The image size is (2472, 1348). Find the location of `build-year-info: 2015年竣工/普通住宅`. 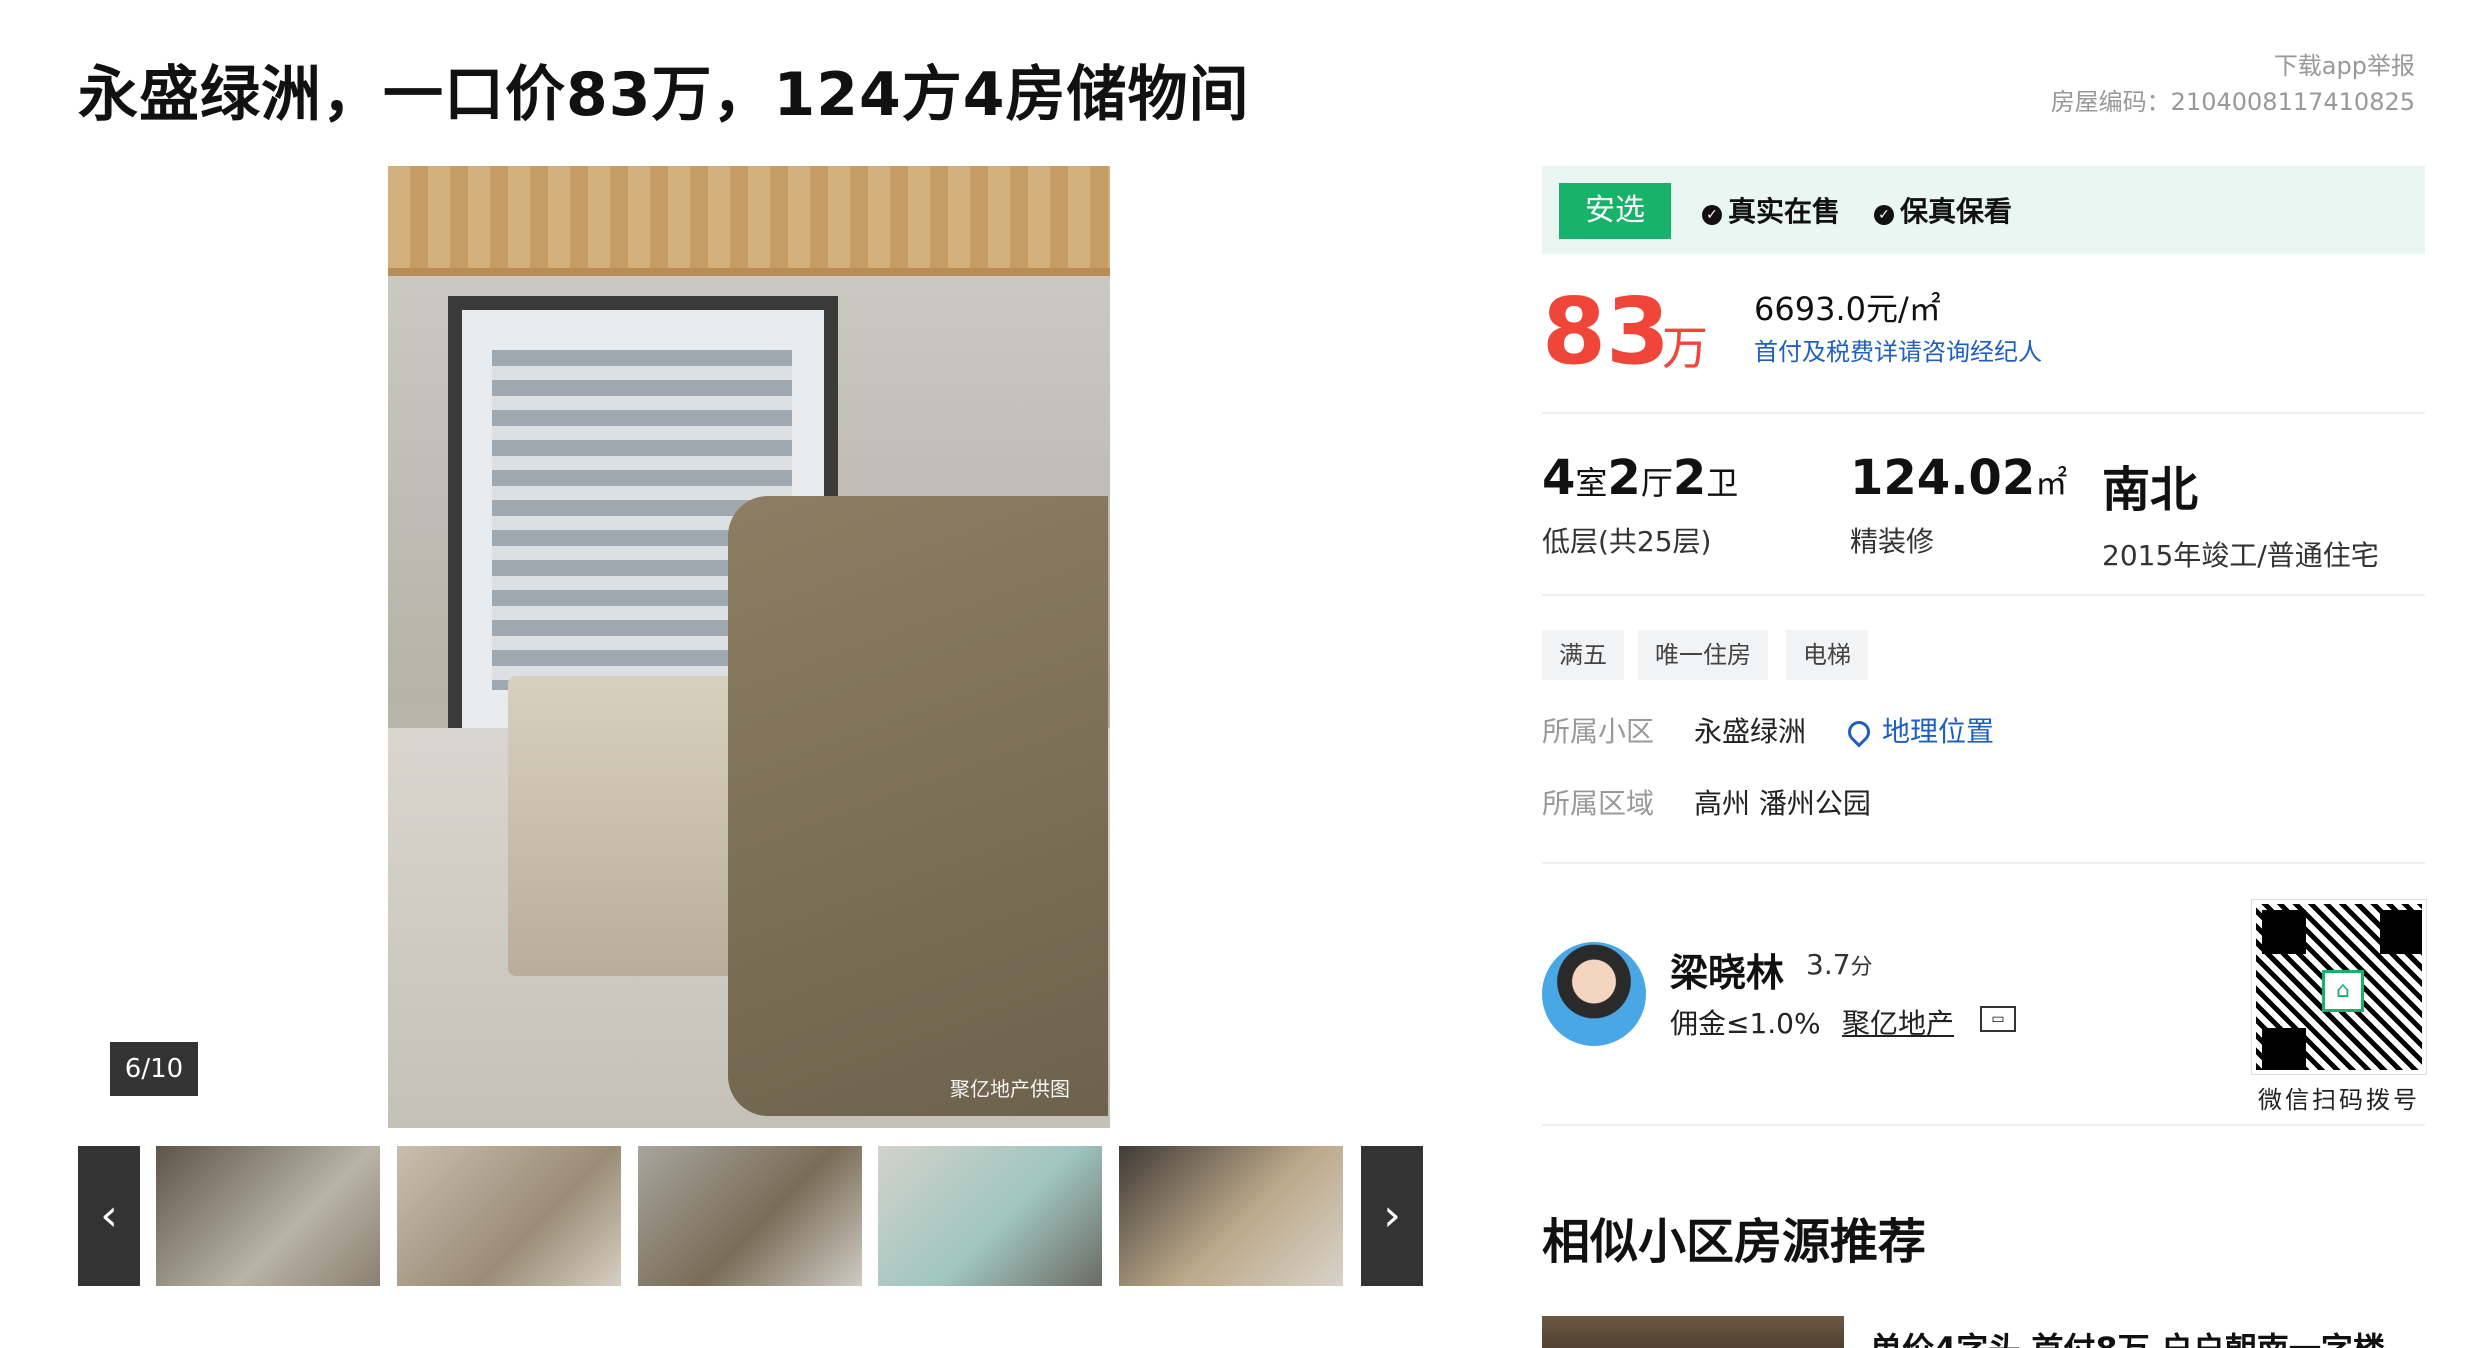

build-year-info: 2015年竣工/普通住宅 is located at coordinates (2240, 555).